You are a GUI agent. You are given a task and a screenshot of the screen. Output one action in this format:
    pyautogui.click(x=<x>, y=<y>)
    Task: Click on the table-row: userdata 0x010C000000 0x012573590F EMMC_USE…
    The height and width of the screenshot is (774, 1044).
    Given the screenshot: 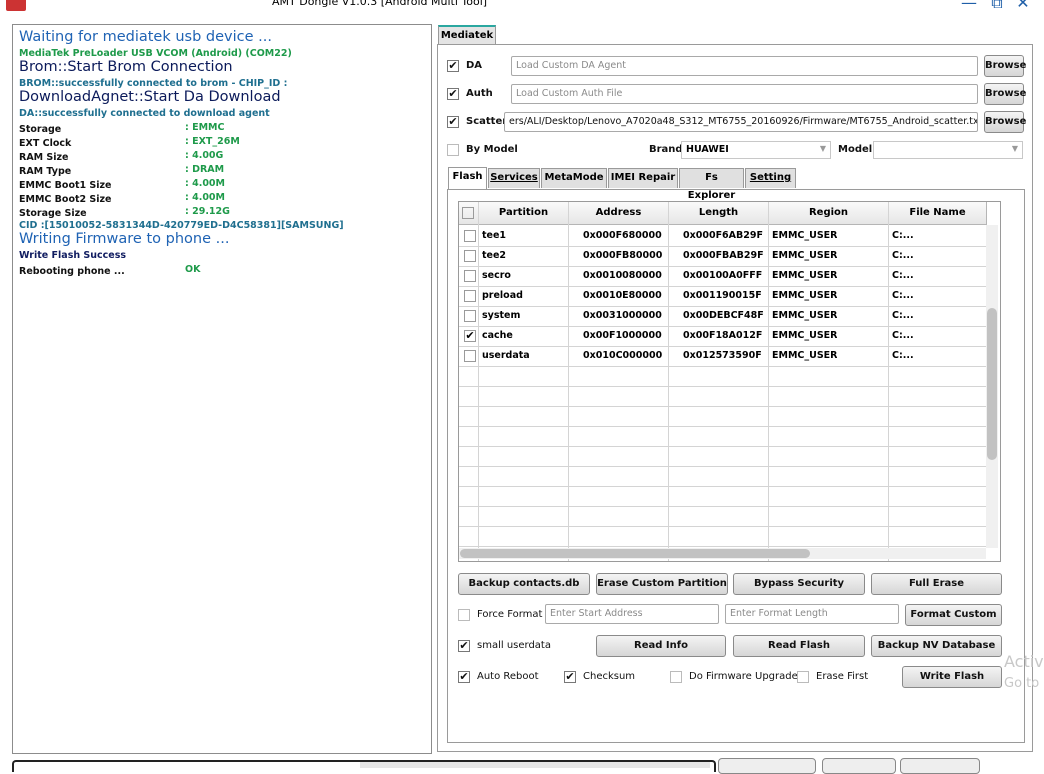 What is the action you would take?
    pyautogui.click(x=723, y=356)
    